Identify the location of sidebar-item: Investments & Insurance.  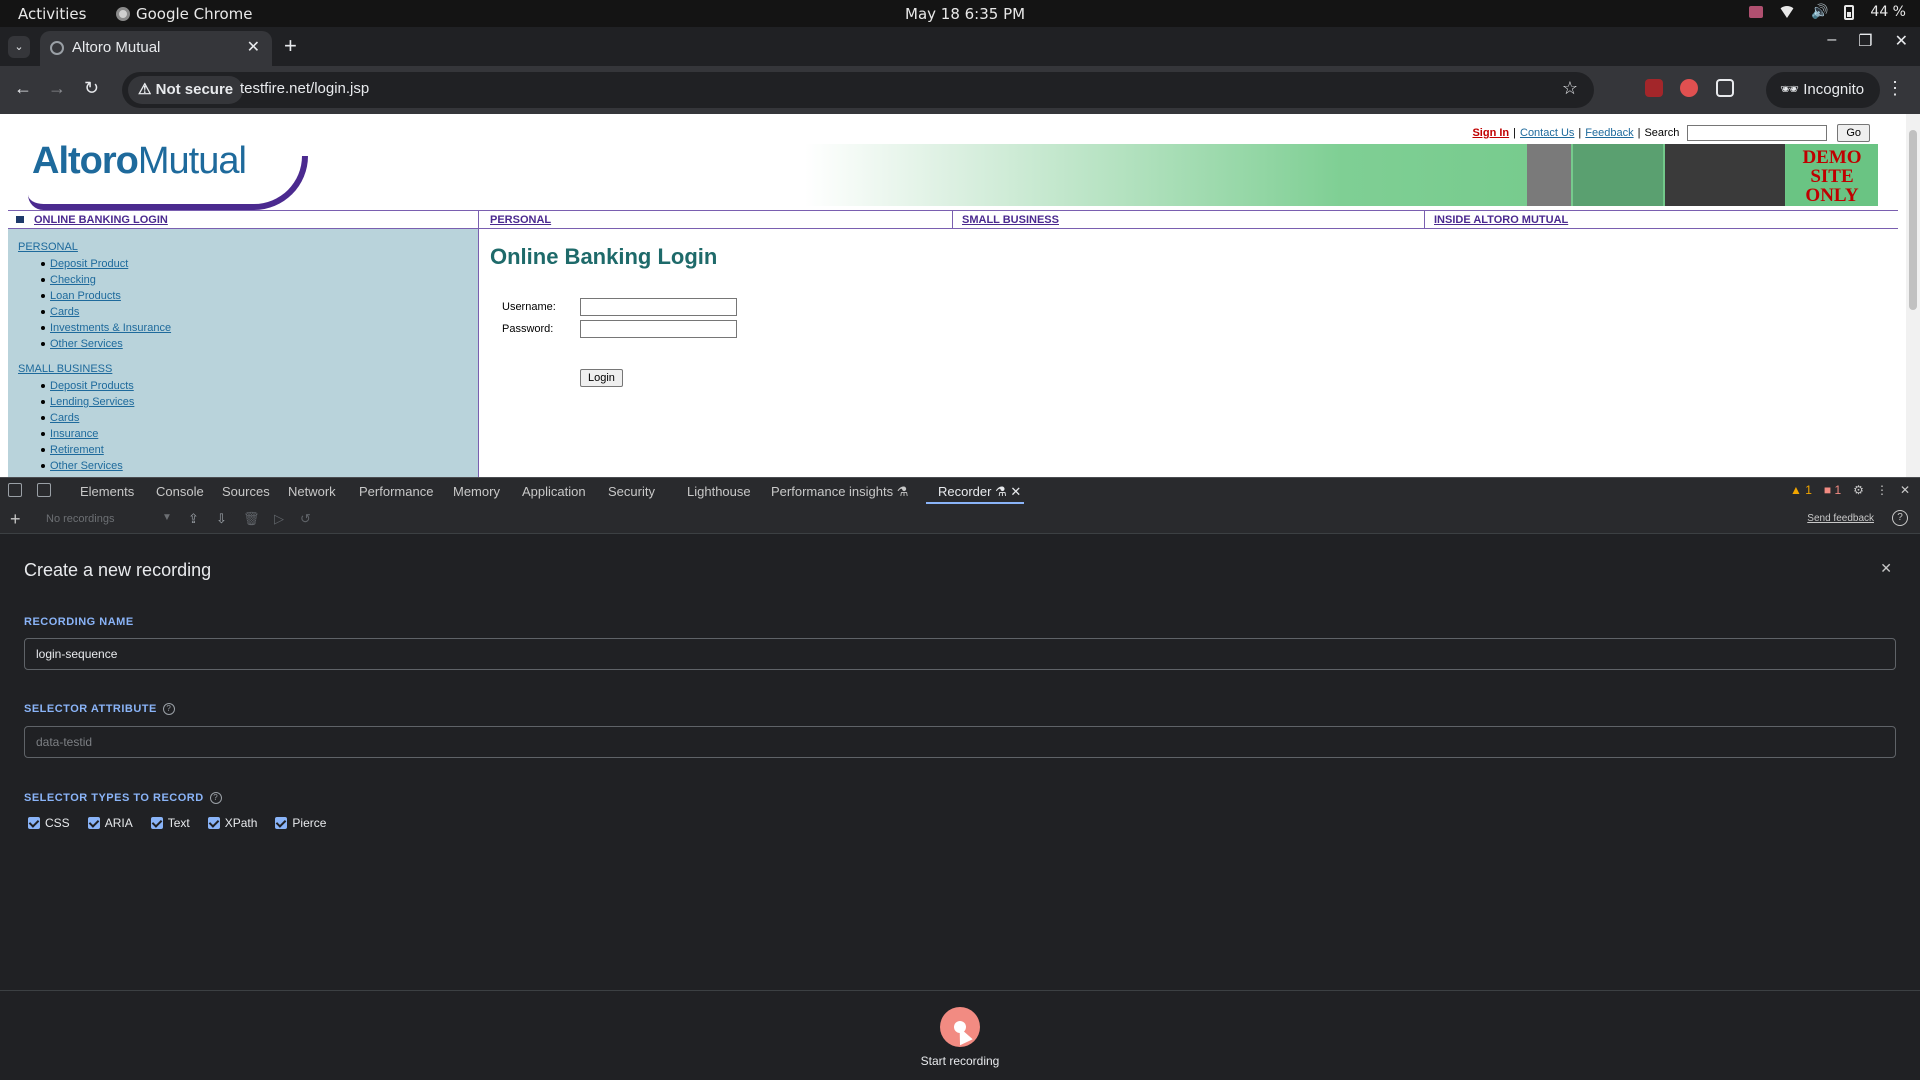
(105, 328).